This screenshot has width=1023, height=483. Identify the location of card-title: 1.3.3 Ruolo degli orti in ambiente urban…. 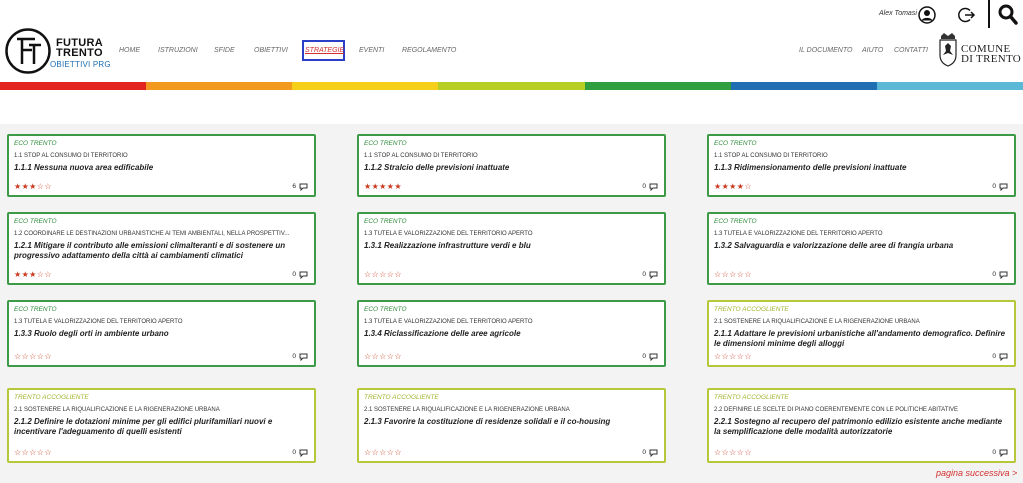
(161, 334).